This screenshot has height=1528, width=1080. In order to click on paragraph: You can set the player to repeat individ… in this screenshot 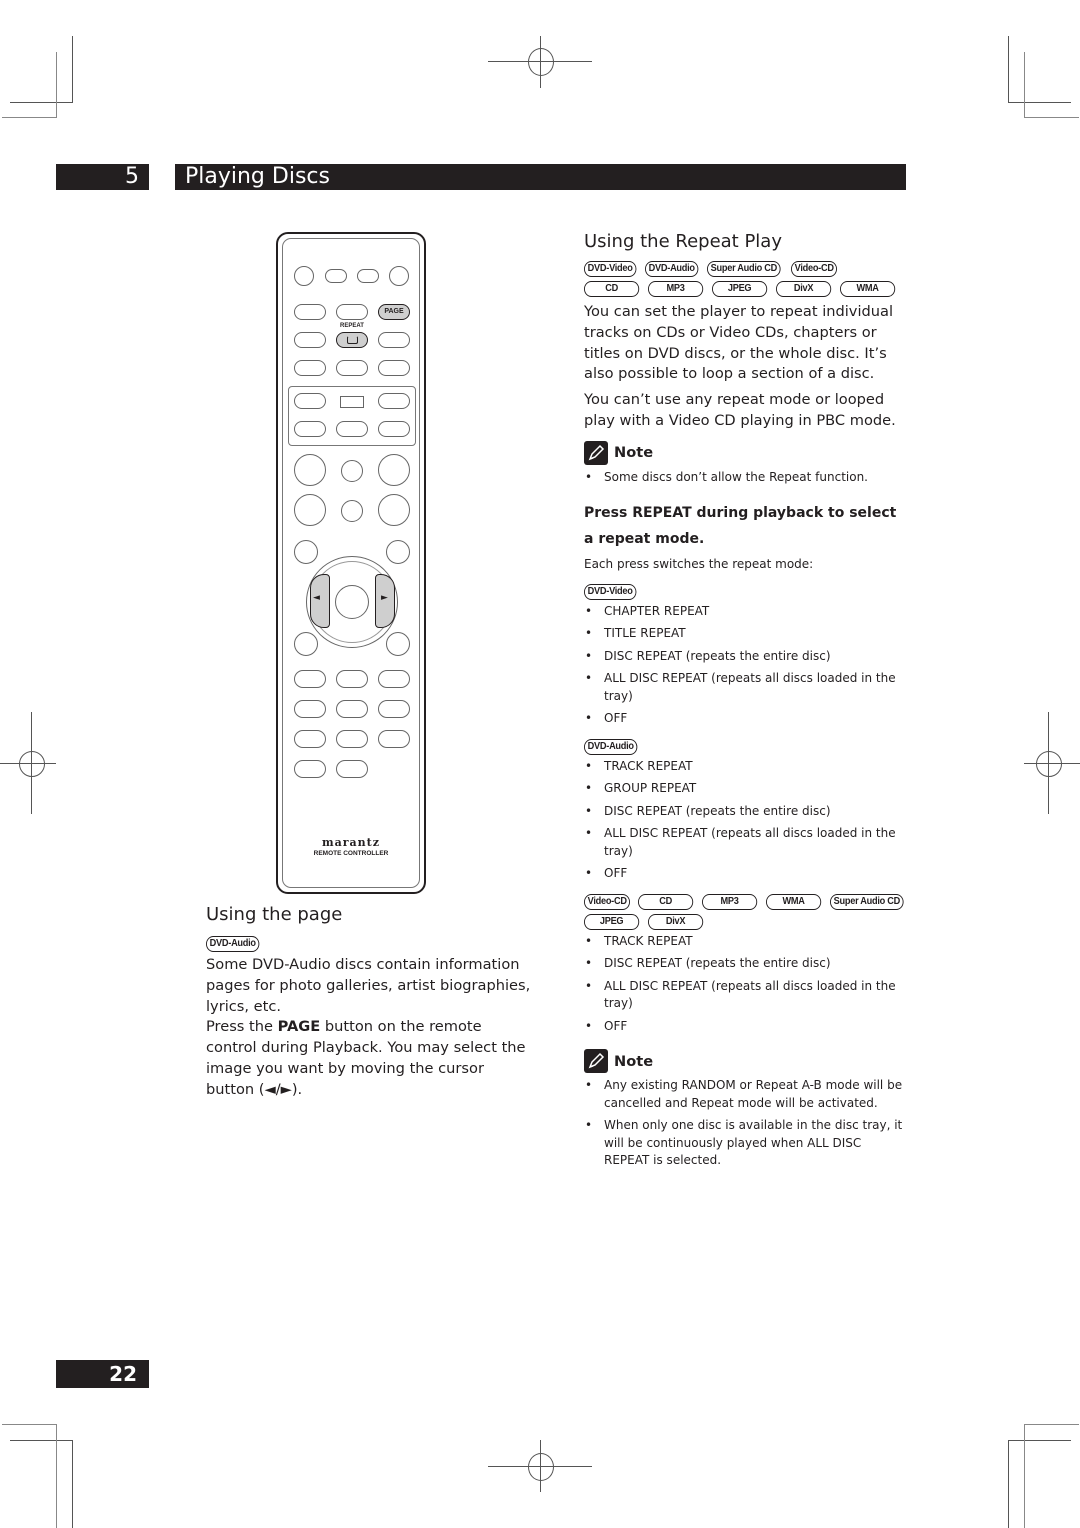, I will do `click(739, 343)`.